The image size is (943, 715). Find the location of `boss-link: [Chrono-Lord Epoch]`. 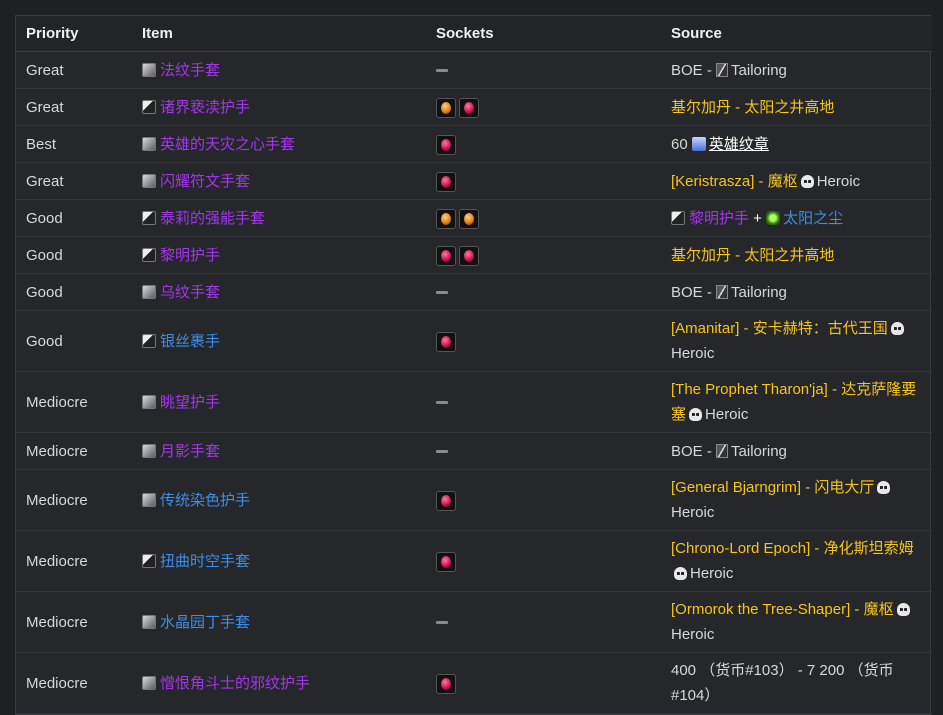

boss-link: [Chrono-Lord Epoch] is located at coordinates (740, 548).